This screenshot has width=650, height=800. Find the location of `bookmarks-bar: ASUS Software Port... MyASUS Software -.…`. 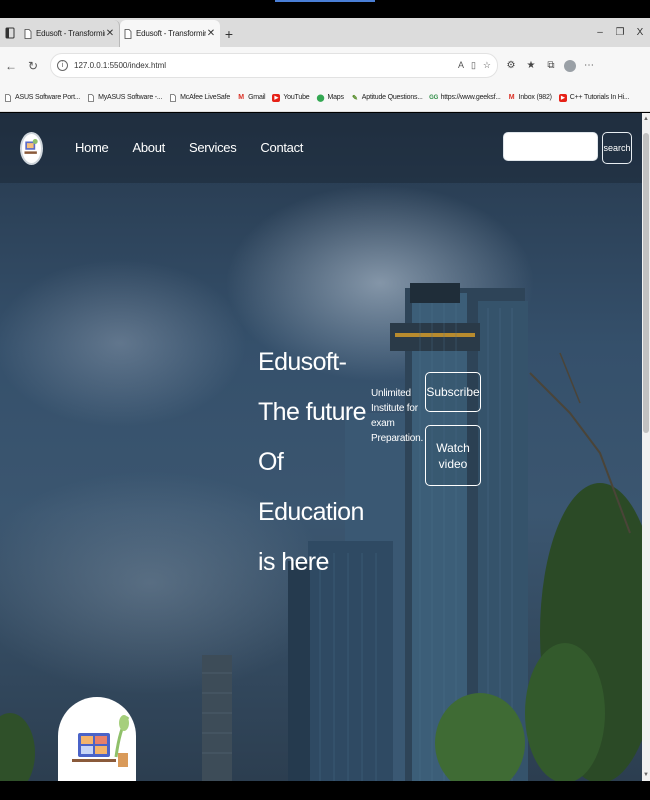

bookmarks-bar: ASUS Software Port... MyASUS Software -.… is located at coordinates (325, 98).